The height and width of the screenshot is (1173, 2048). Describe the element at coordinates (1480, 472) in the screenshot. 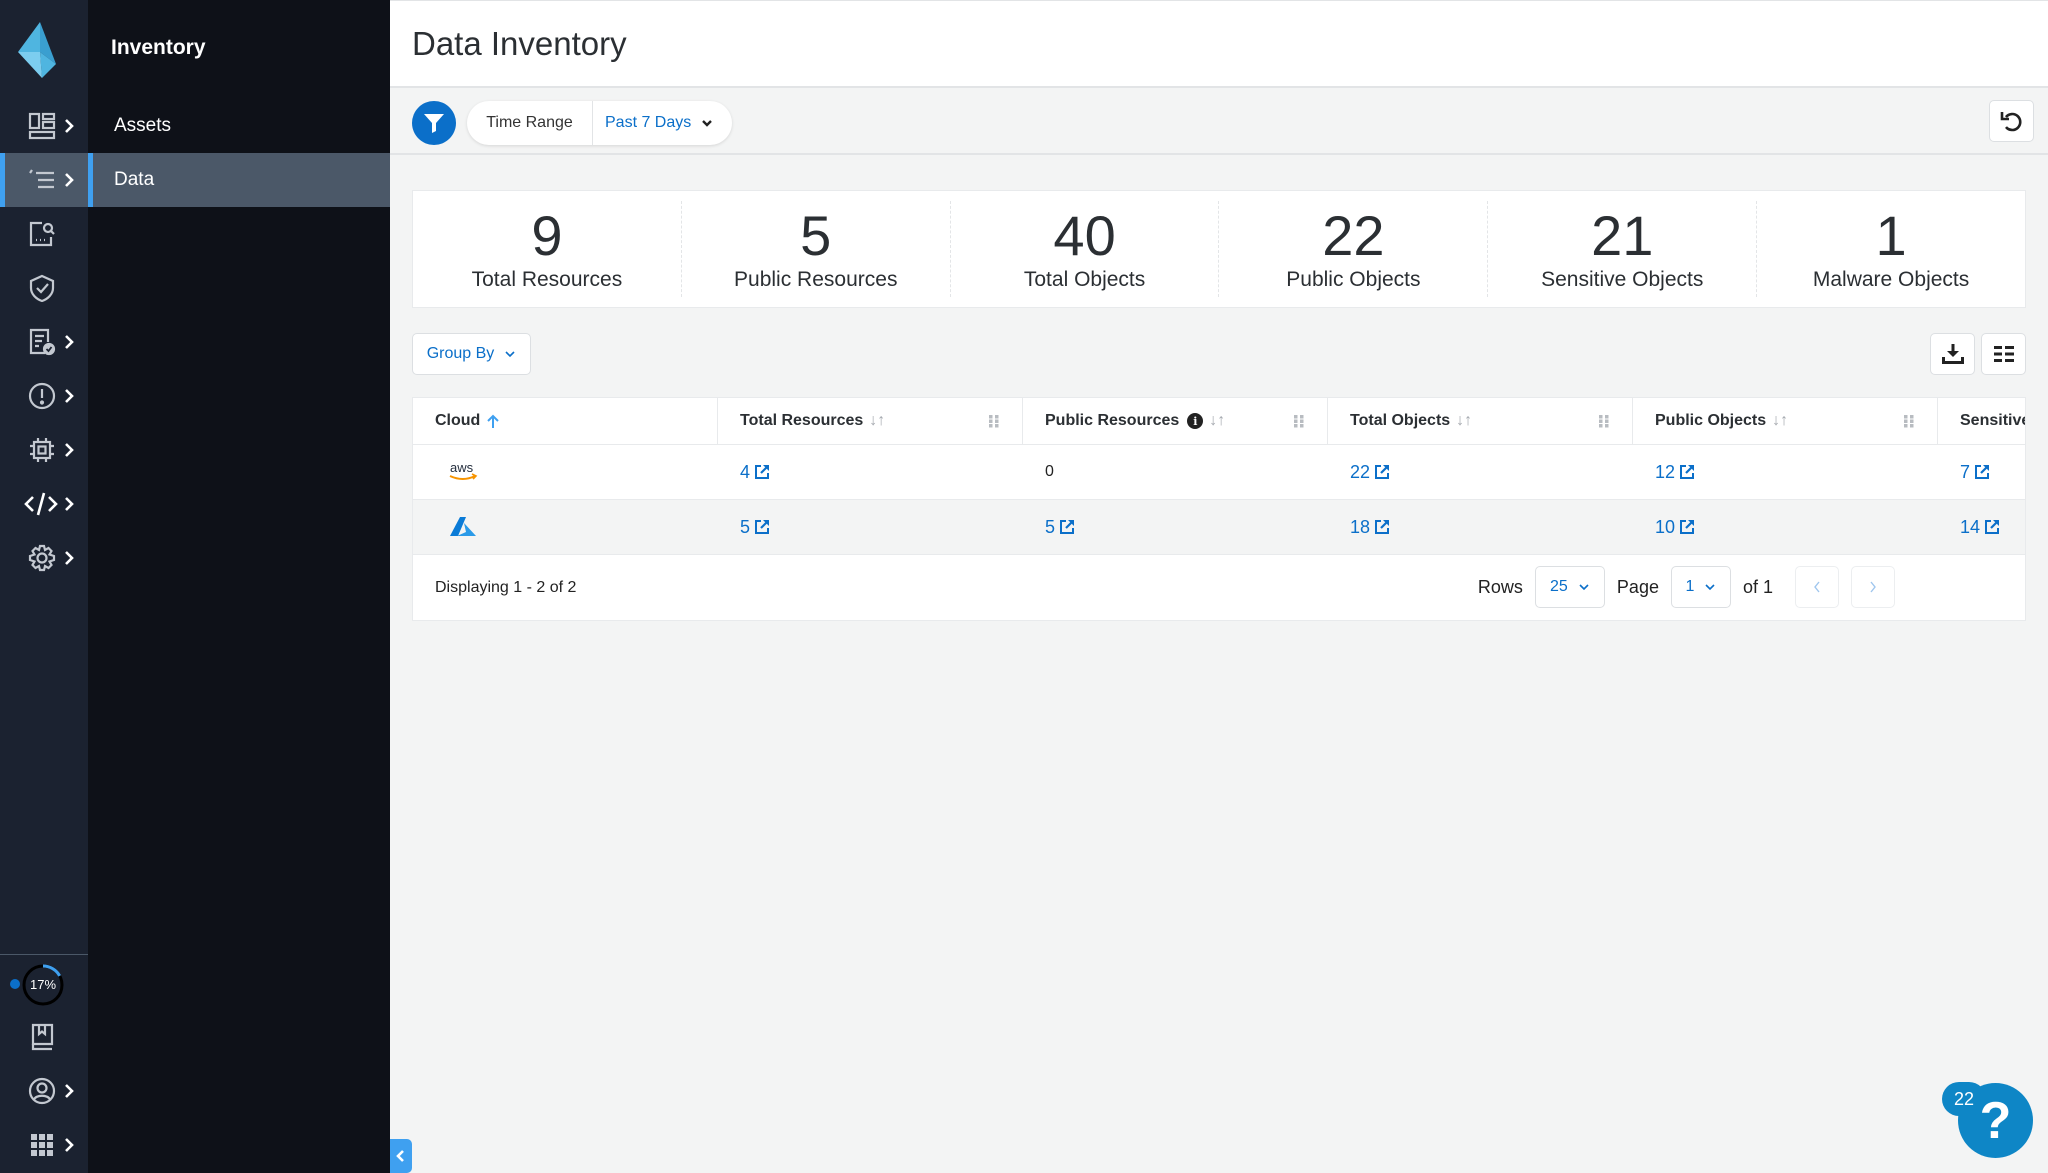

I see `total-objects-cell: 22` at that location.